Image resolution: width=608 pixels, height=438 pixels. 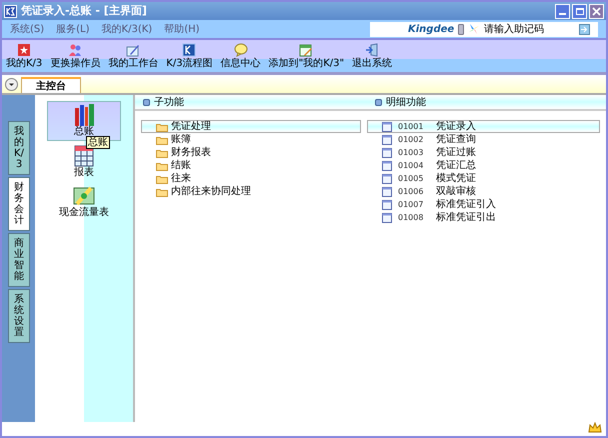 I want to click on section-title: 明细功能, so click(x=406, y=103).